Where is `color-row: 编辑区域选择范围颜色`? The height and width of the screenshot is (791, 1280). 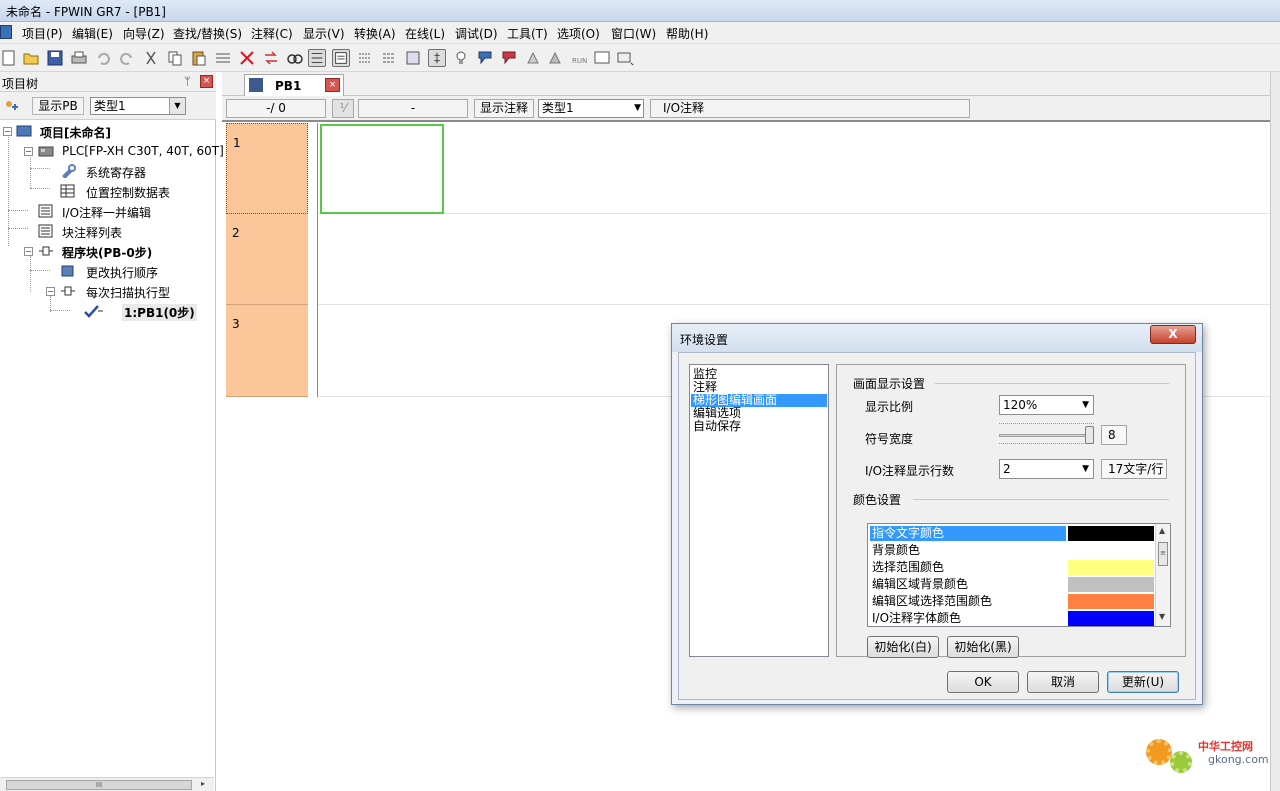
color-row: 编辑区域选择范围颜色 is located at coordinates (1012, 601).